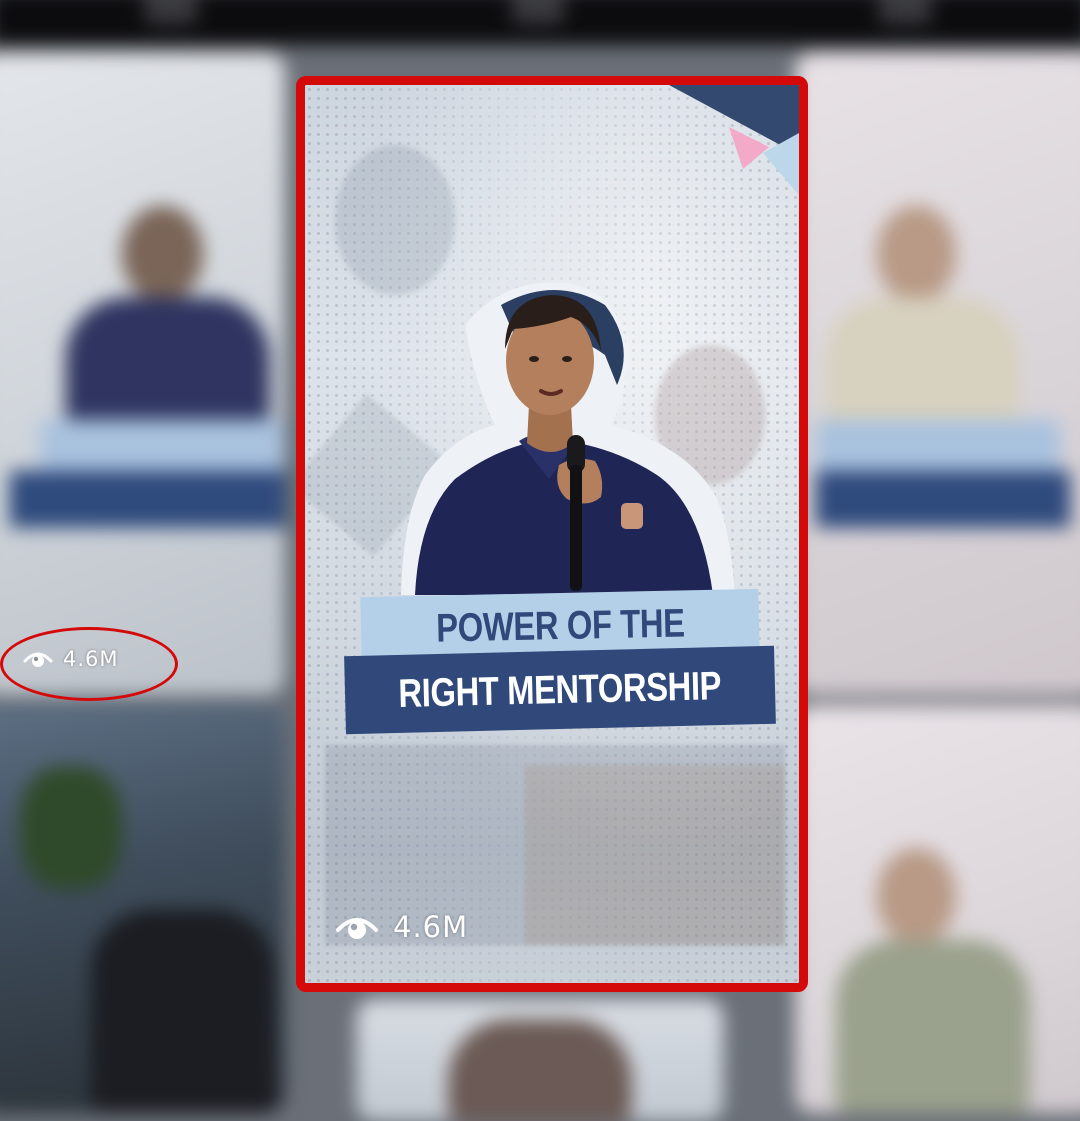 This screenshot has width=1080, height=1121. What do you see at coordinates (431, 927) in the screenshot?
I see `view-count-text: 4.6M` at bounding box center [431, 927].